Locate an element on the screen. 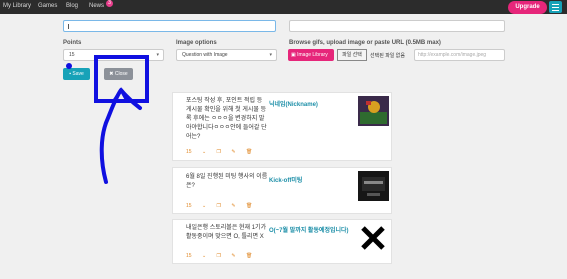 This screenshot has width=567, height=279. annotation-arrow is located at coordinates (120, 136).